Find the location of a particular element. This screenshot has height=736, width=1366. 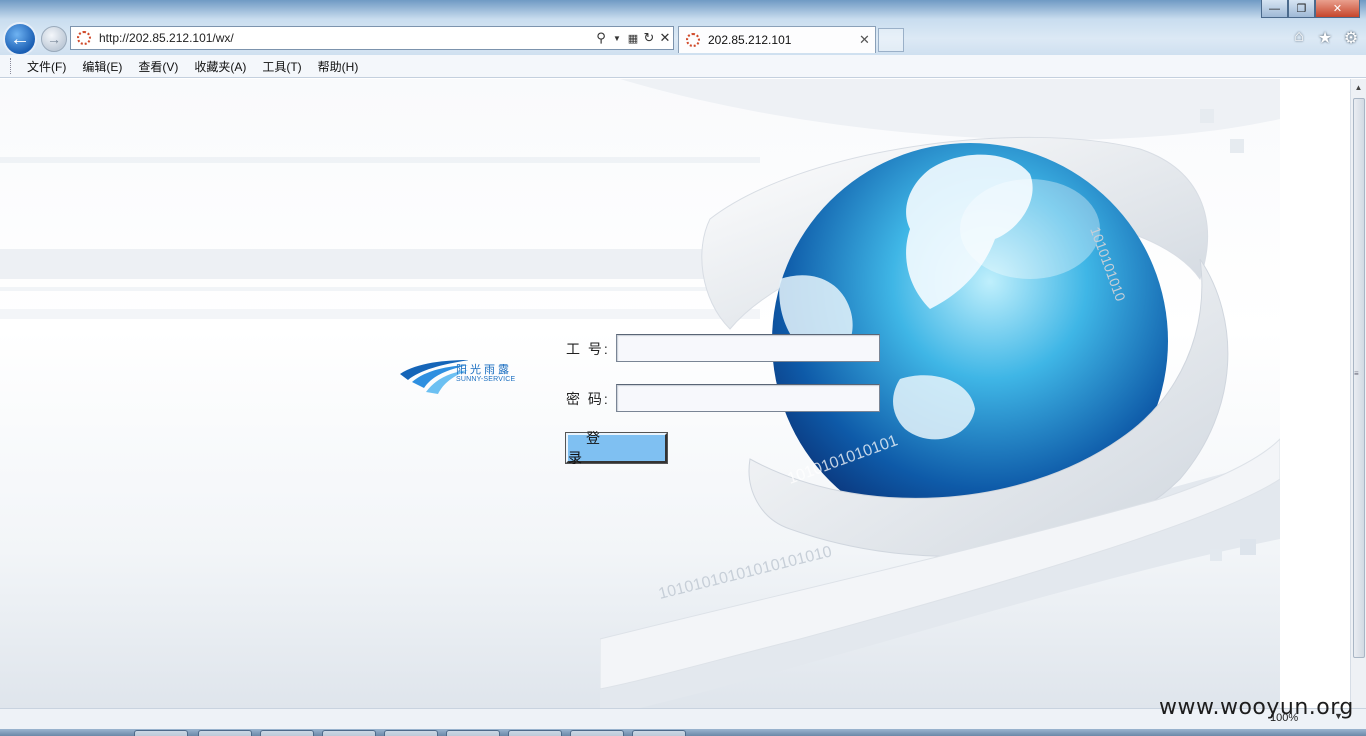

back-arrow-icon: ← is located at coordinates (20, 38).